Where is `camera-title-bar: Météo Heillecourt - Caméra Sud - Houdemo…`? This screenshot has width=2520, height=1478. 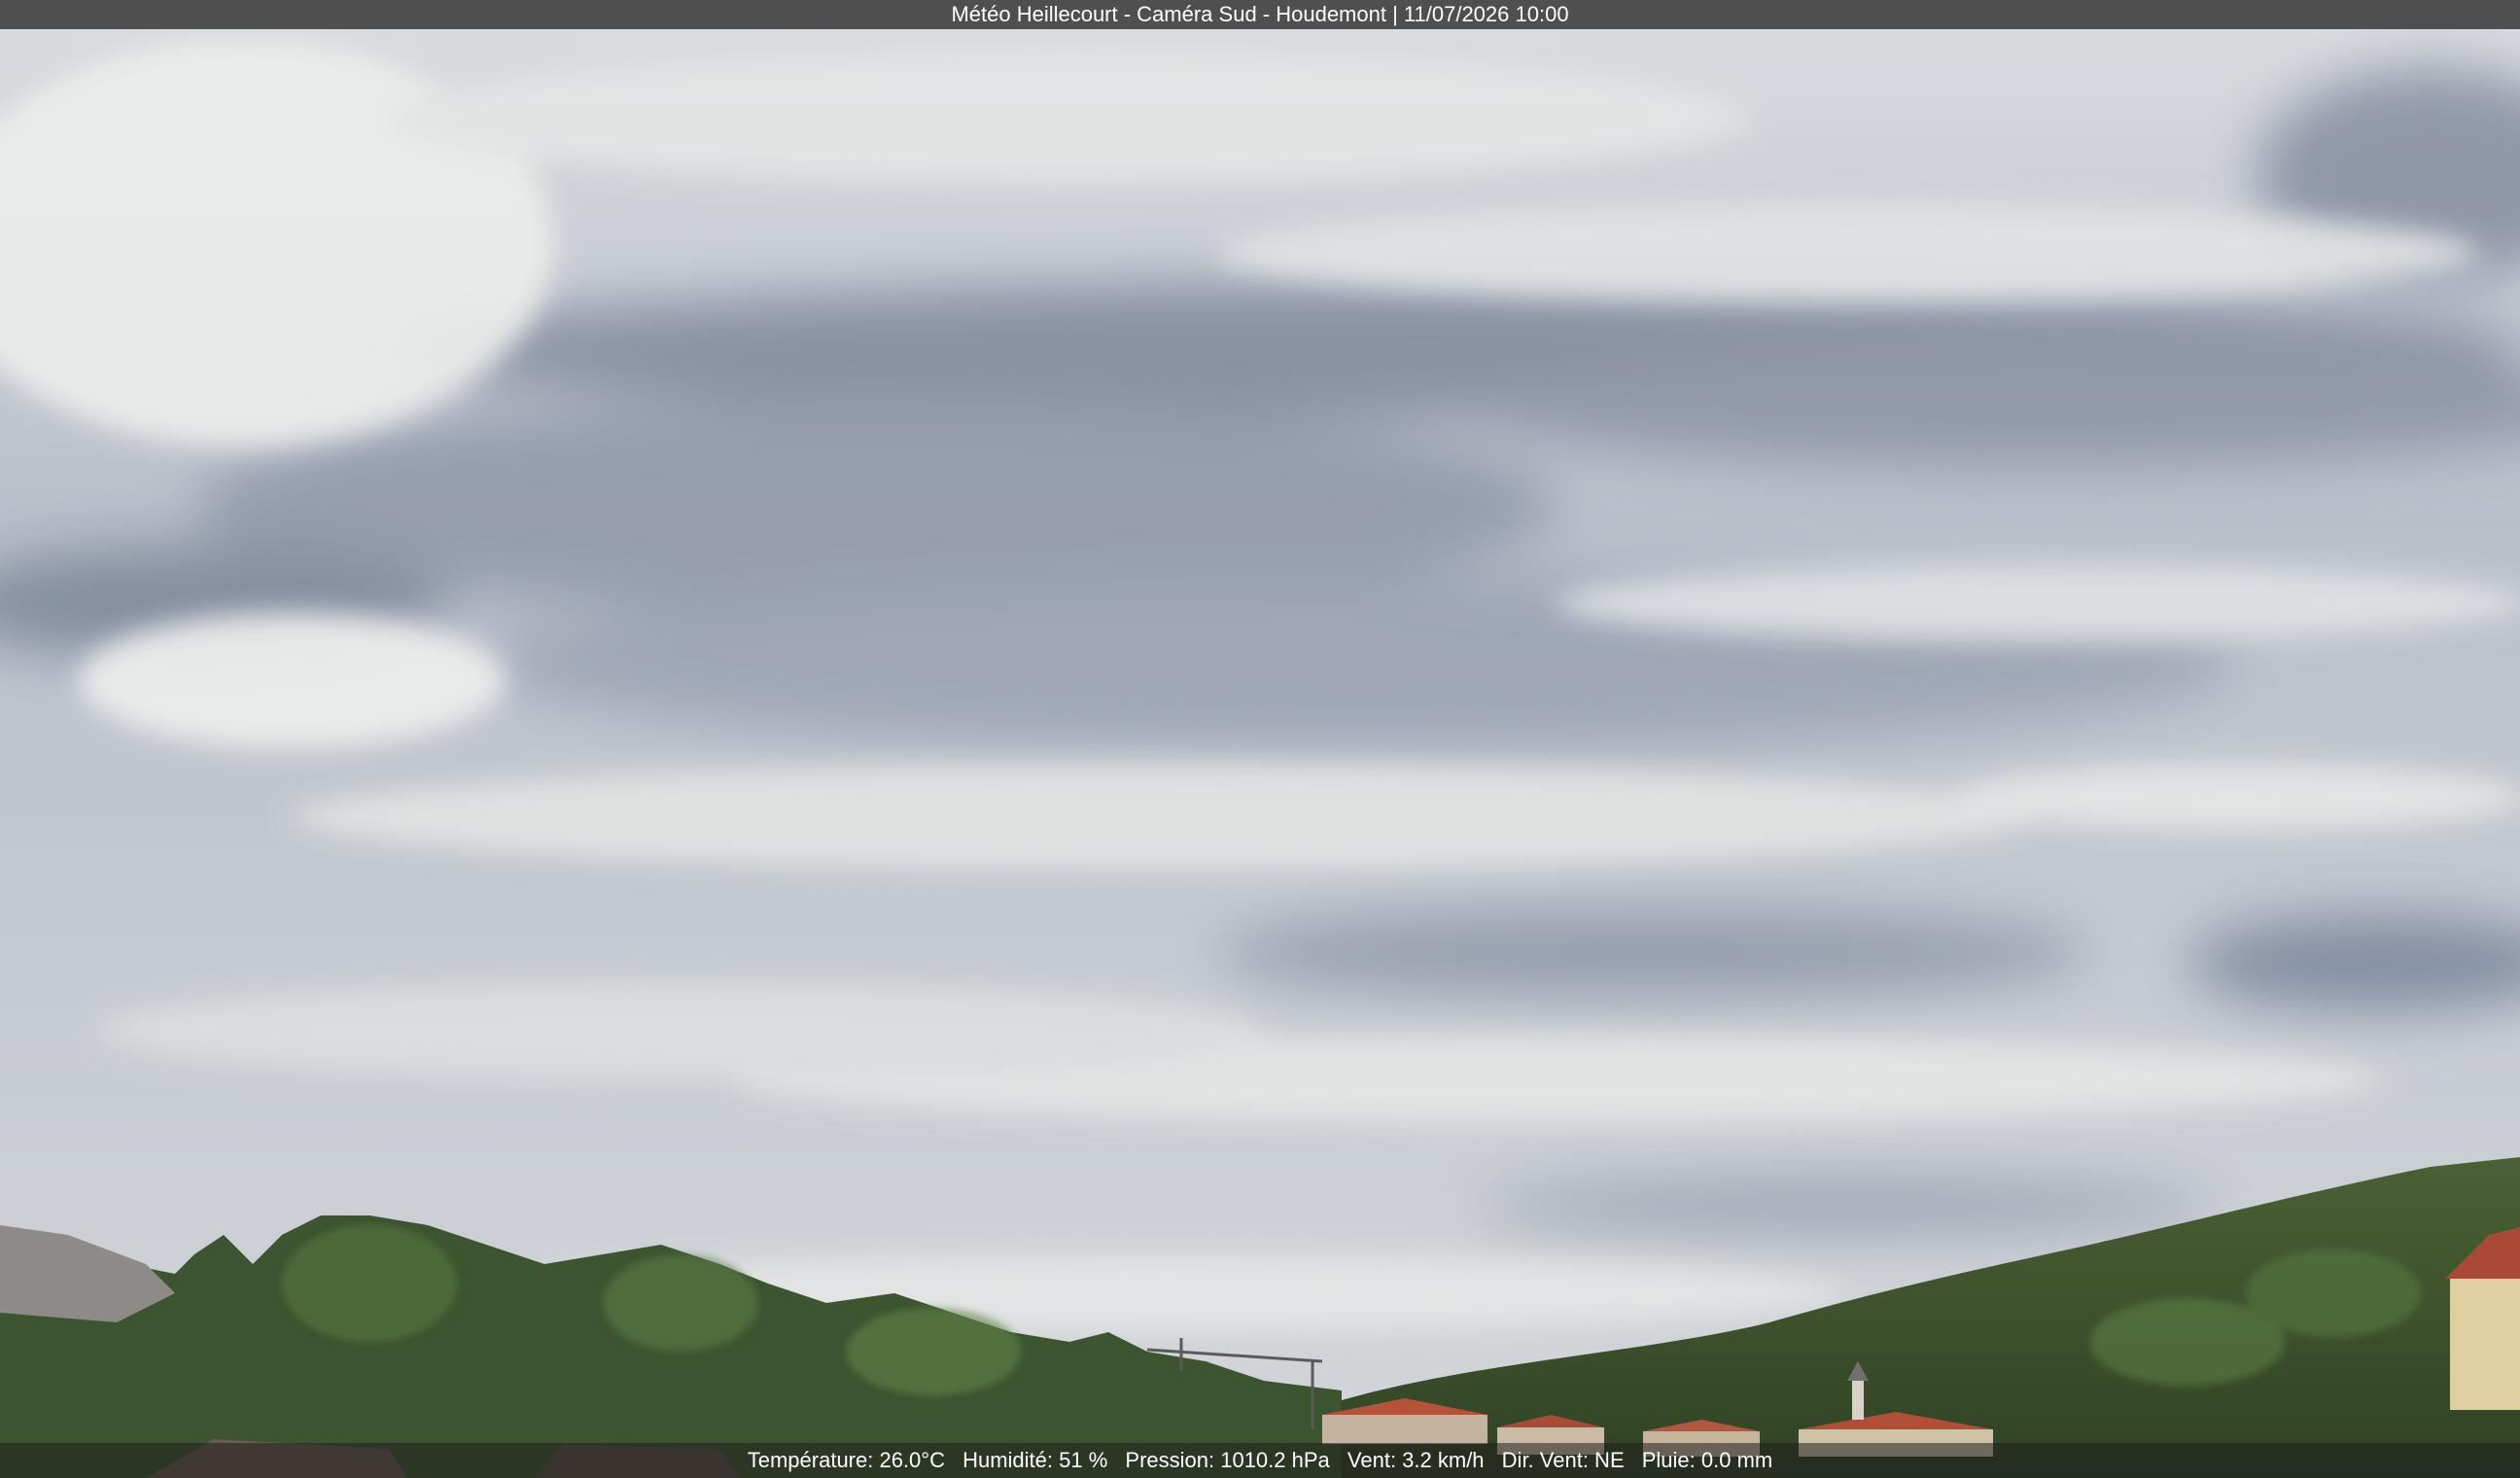 camera-title-bar: Météo Heillecourt - Caméra Sud - Houdemo… is located at coordinates (1260, 14).